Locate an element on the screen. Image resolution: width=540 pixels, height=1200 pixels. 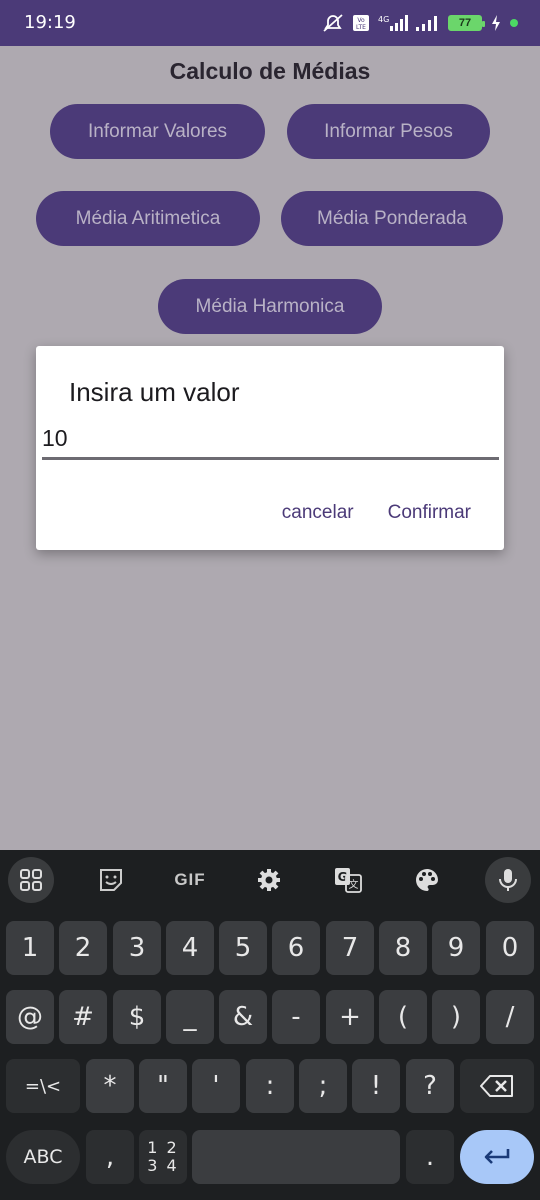
space-bar is located at coordinates (296, 1157).